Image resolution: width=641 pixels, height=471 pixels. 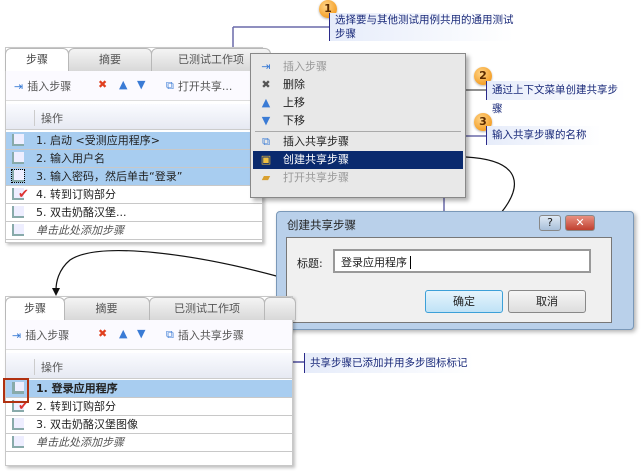 What do you see at coordinates (23, 194) in the screenshot?
I see `checkmark-icon: ✔` at bounding box center [23, 194].